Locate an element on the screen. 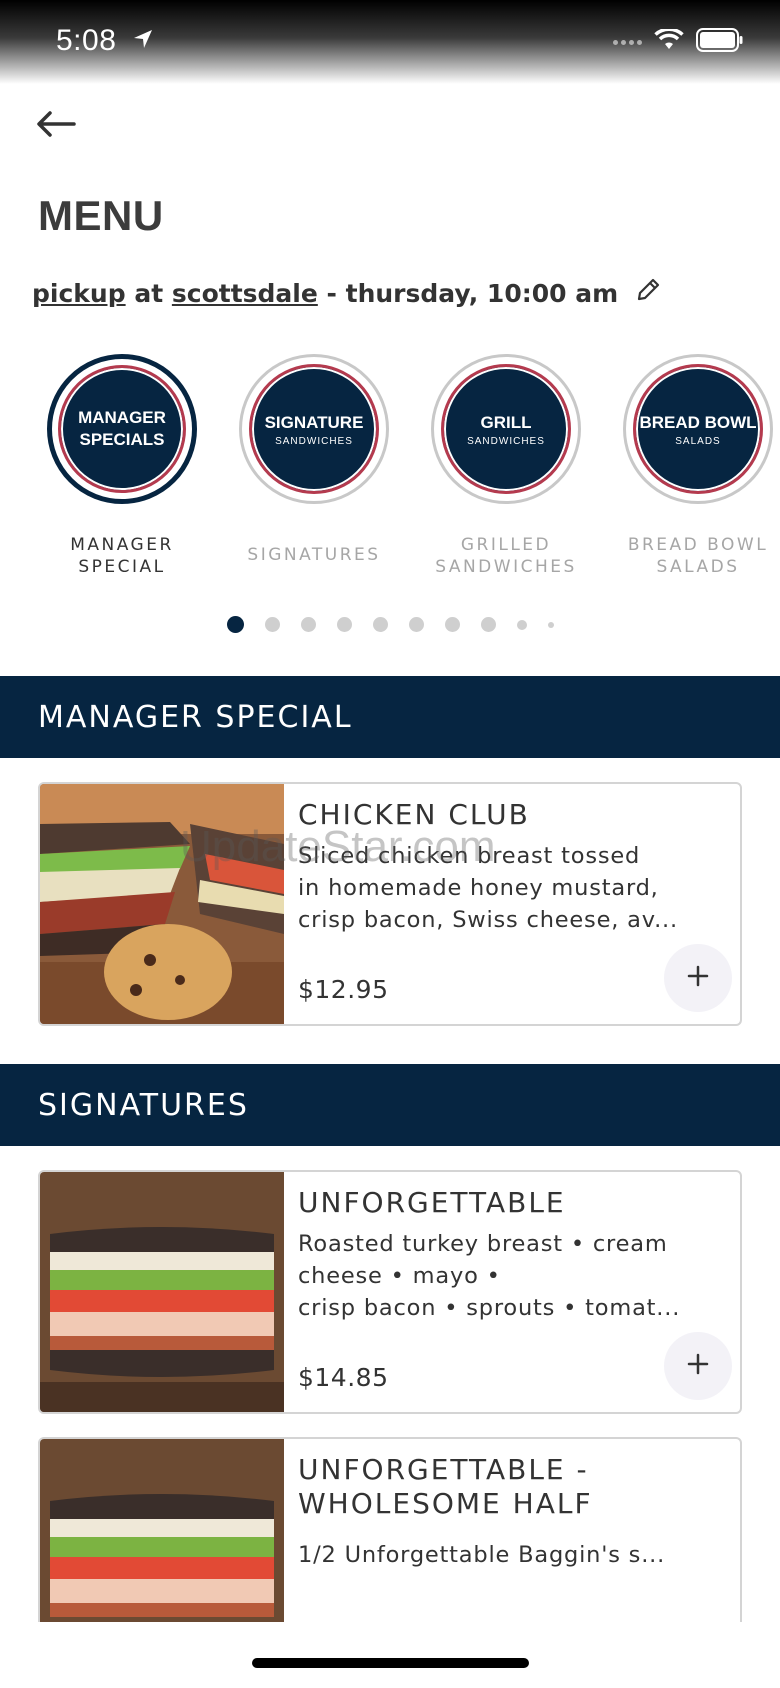 The height and width of the screenshot is (1688, 780). page-title: MENU is located at coordinates (101, 215).